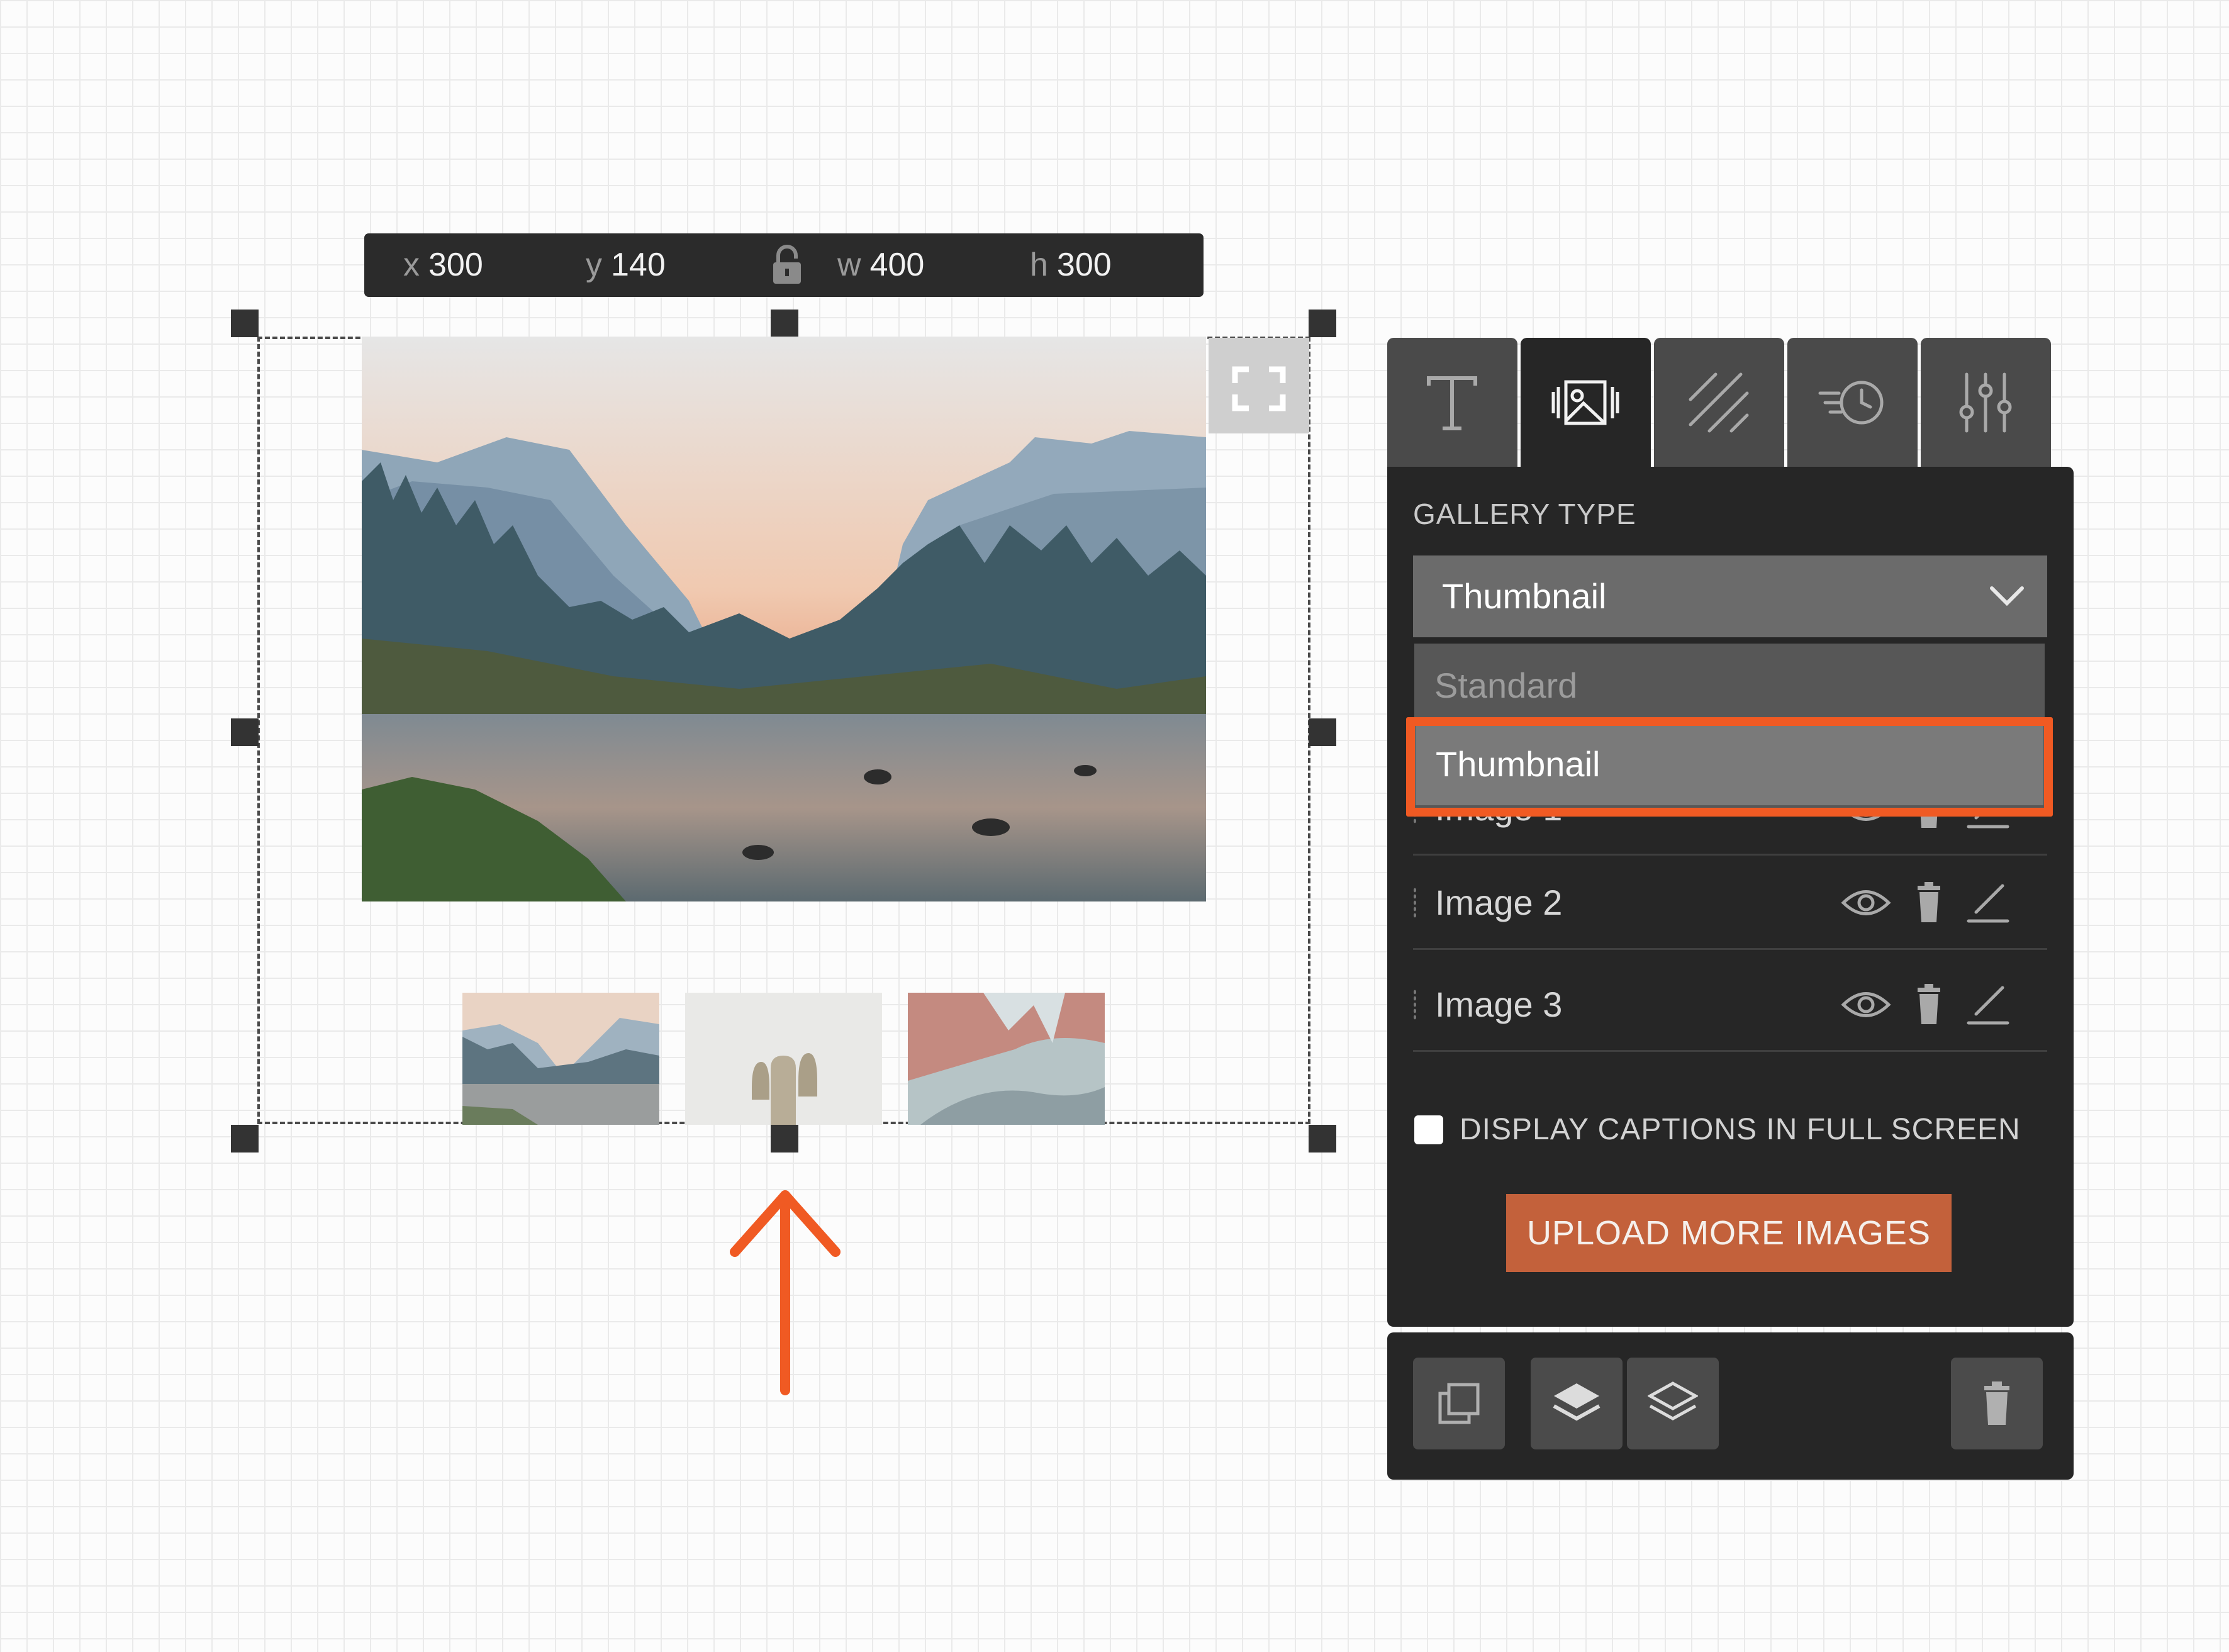 Image resolution: width=2229 pixels, height=1652 pixels. Describe the element at coordinates (784, 619) in the screenshot. I see `gallery-main-image` at that location.